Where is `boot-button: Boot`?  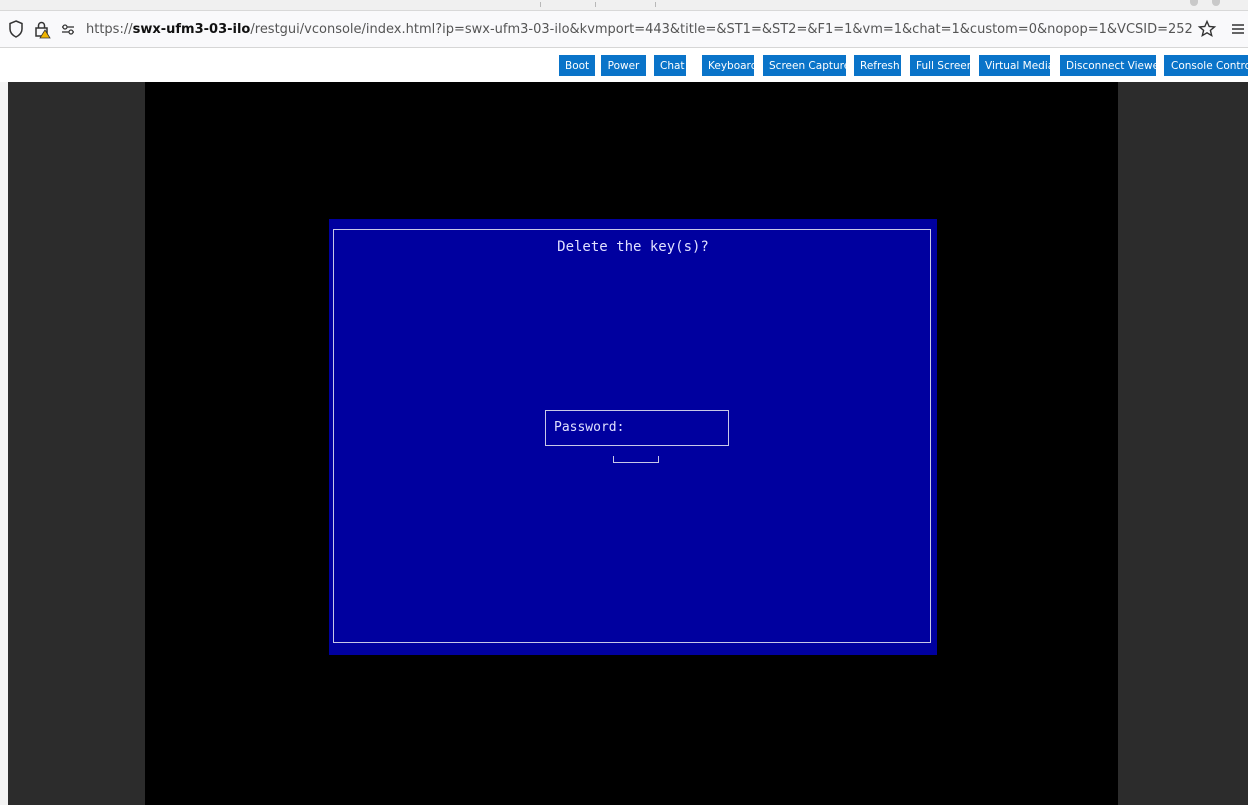
boot-button: Boot is located at coordinates (577, 65).